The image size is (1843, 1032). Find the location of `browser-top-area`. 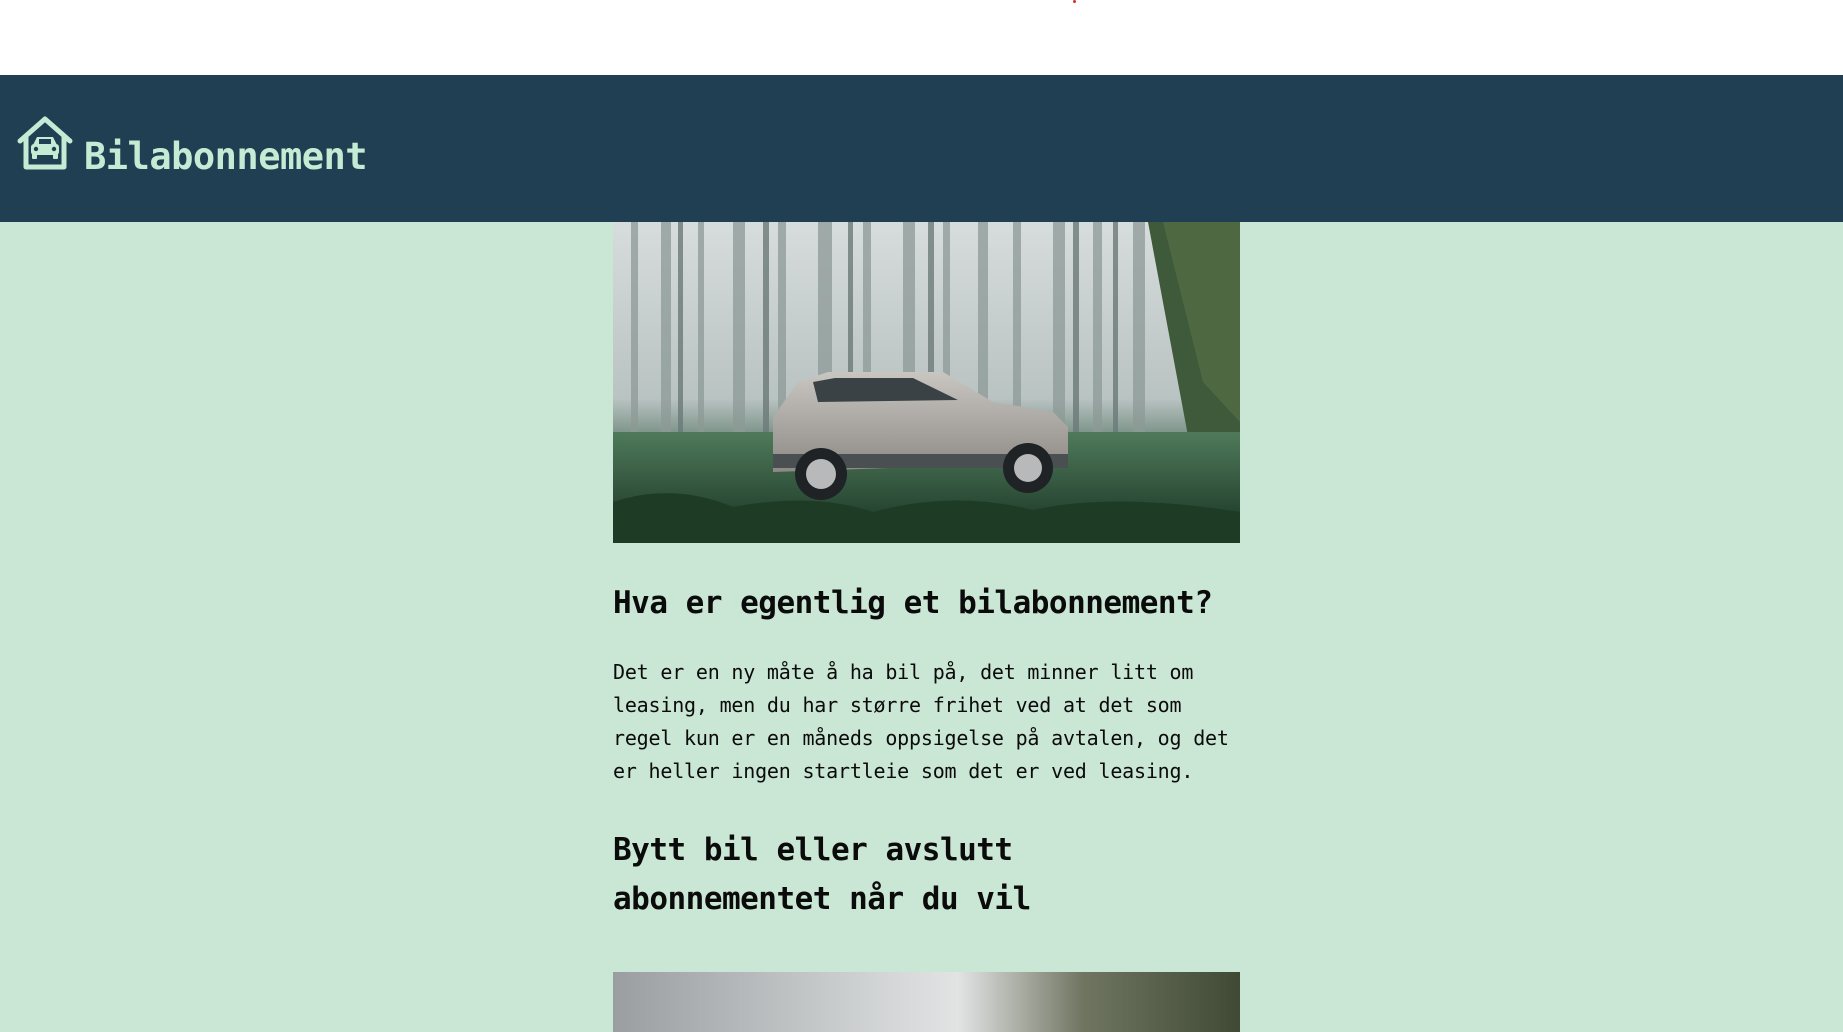

browser-top-area is located at coordinates (921, 37).